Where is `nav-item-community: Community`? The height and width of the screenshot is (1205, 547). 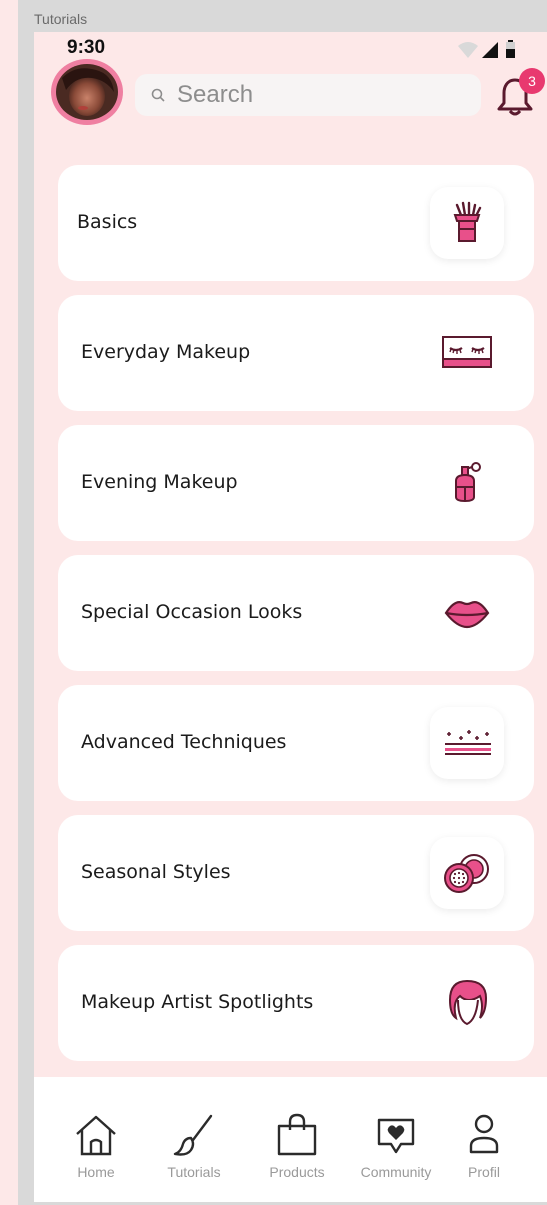 nav-item-community: Community is located at coordinates (396, 1146).